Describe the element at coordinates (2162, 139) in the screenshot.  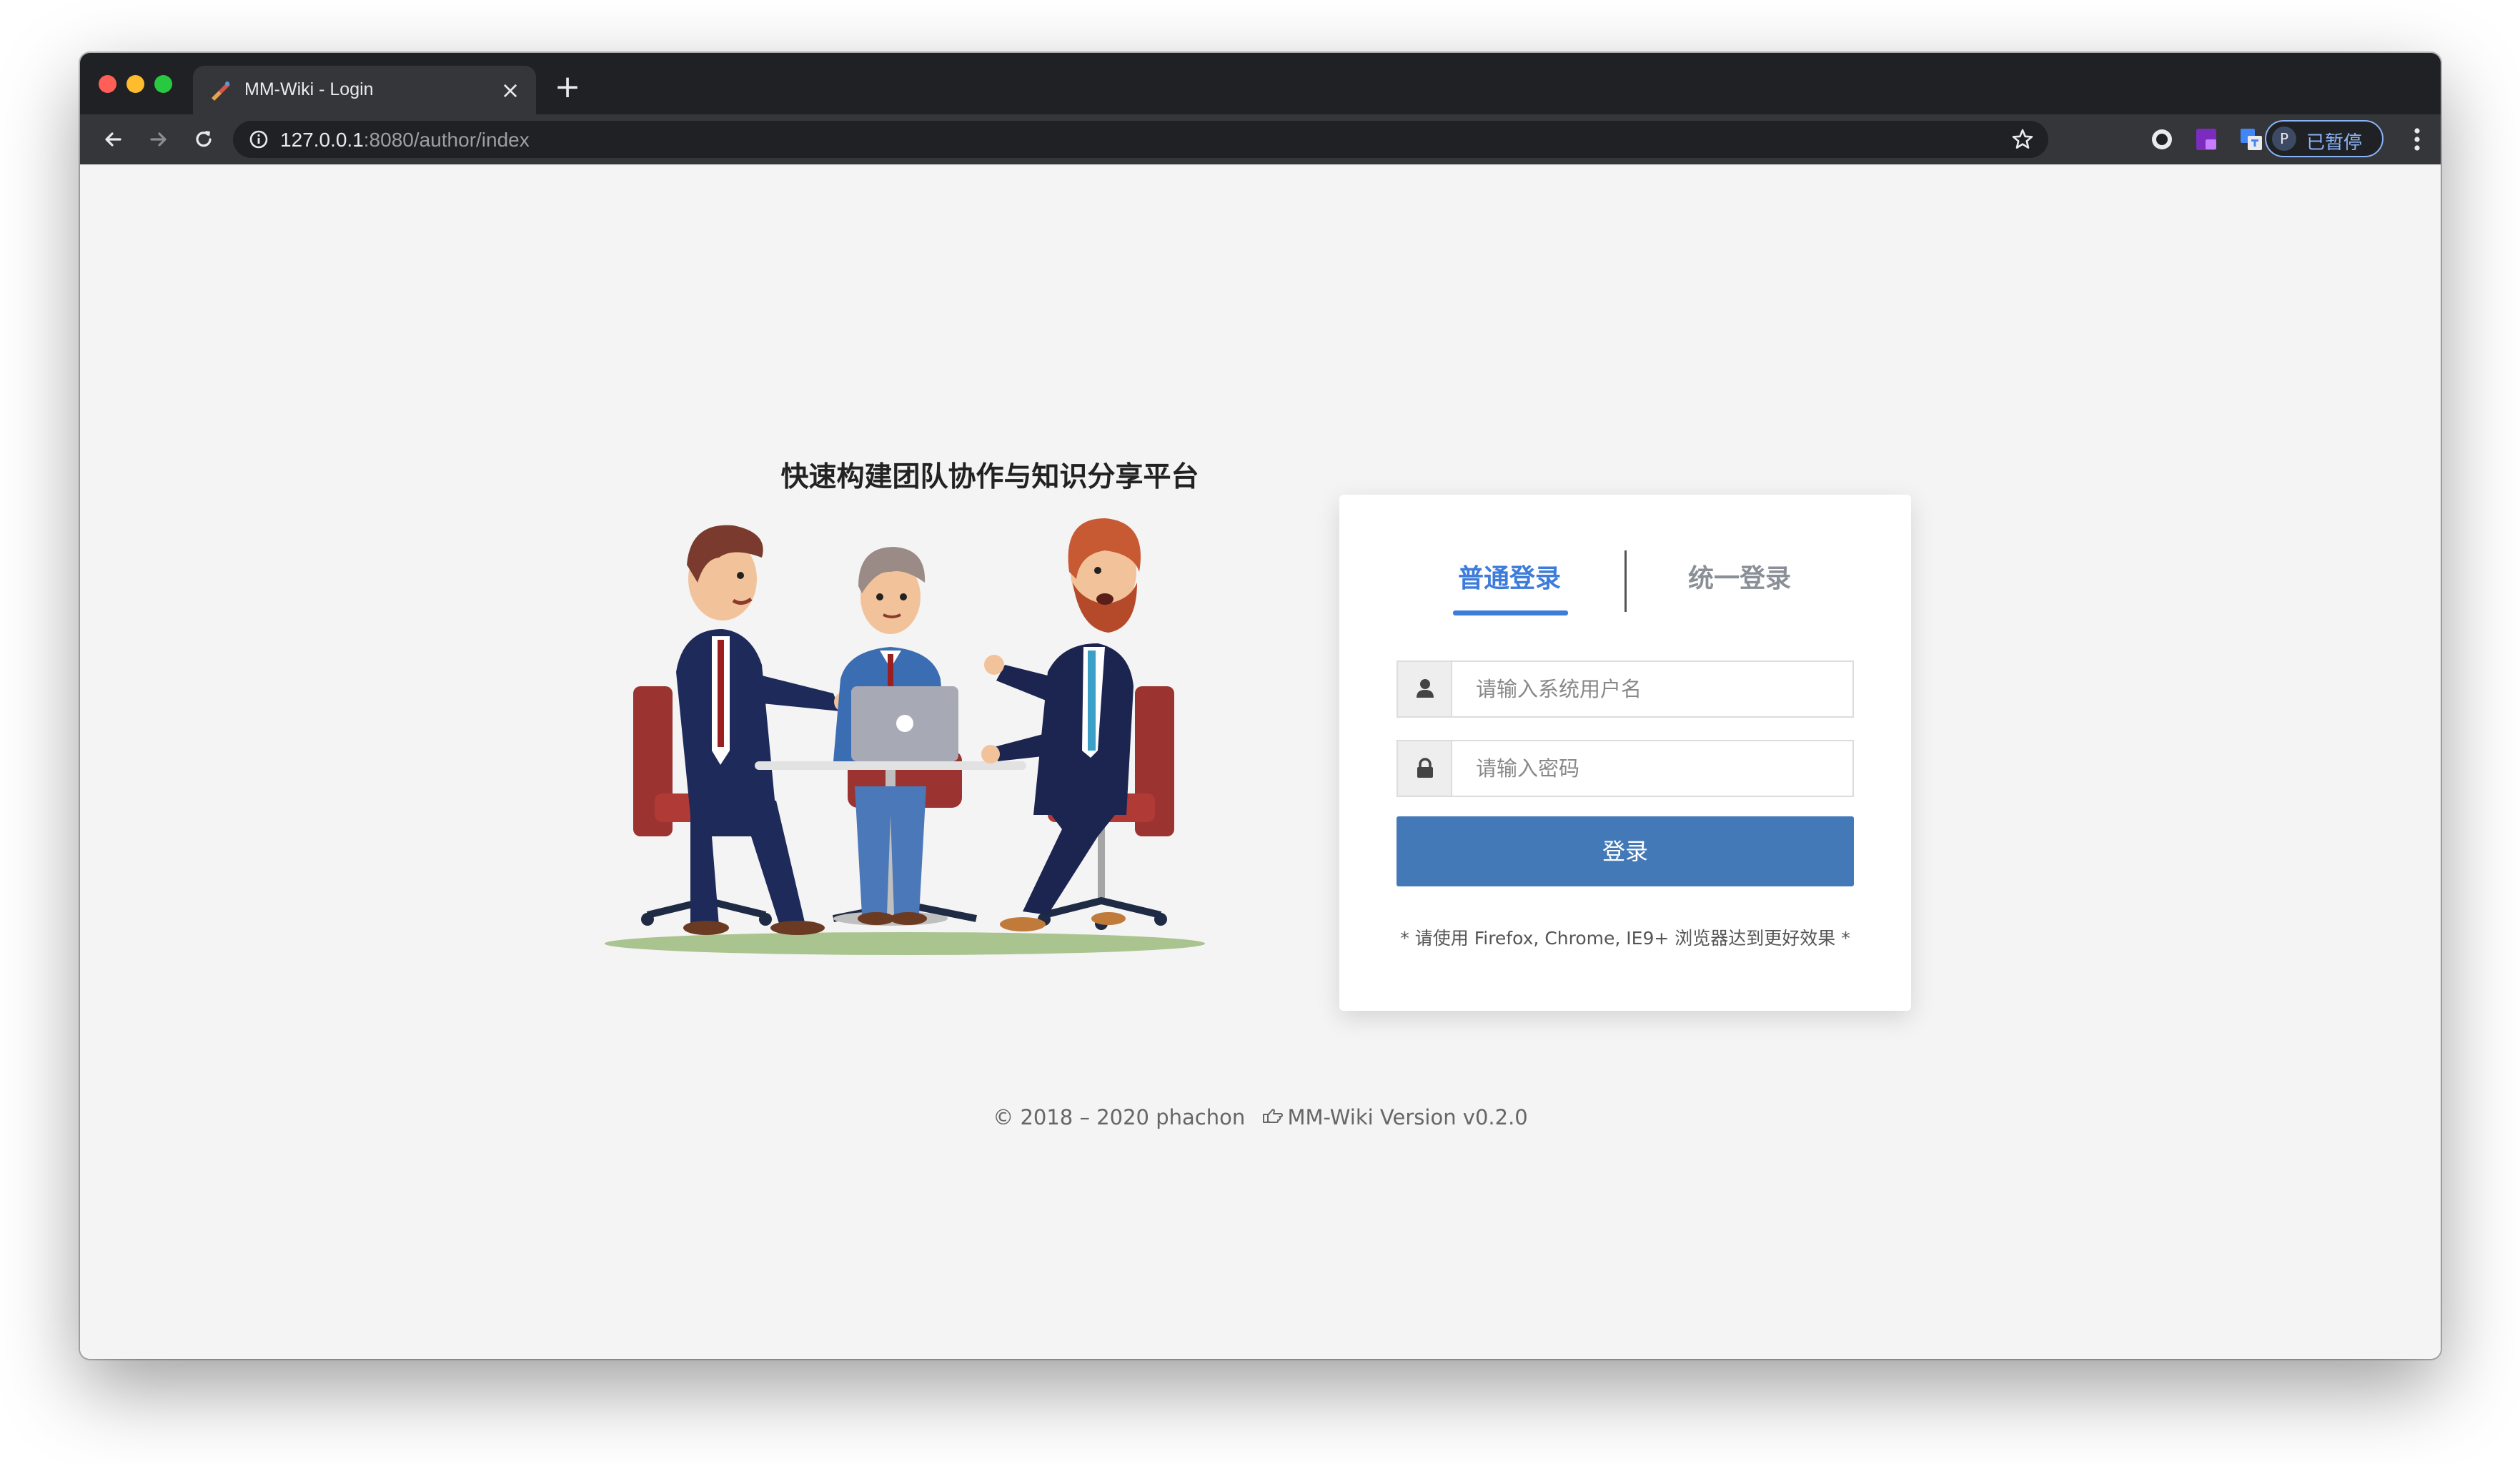
I see `extension-dark-reader-icon` at that location.